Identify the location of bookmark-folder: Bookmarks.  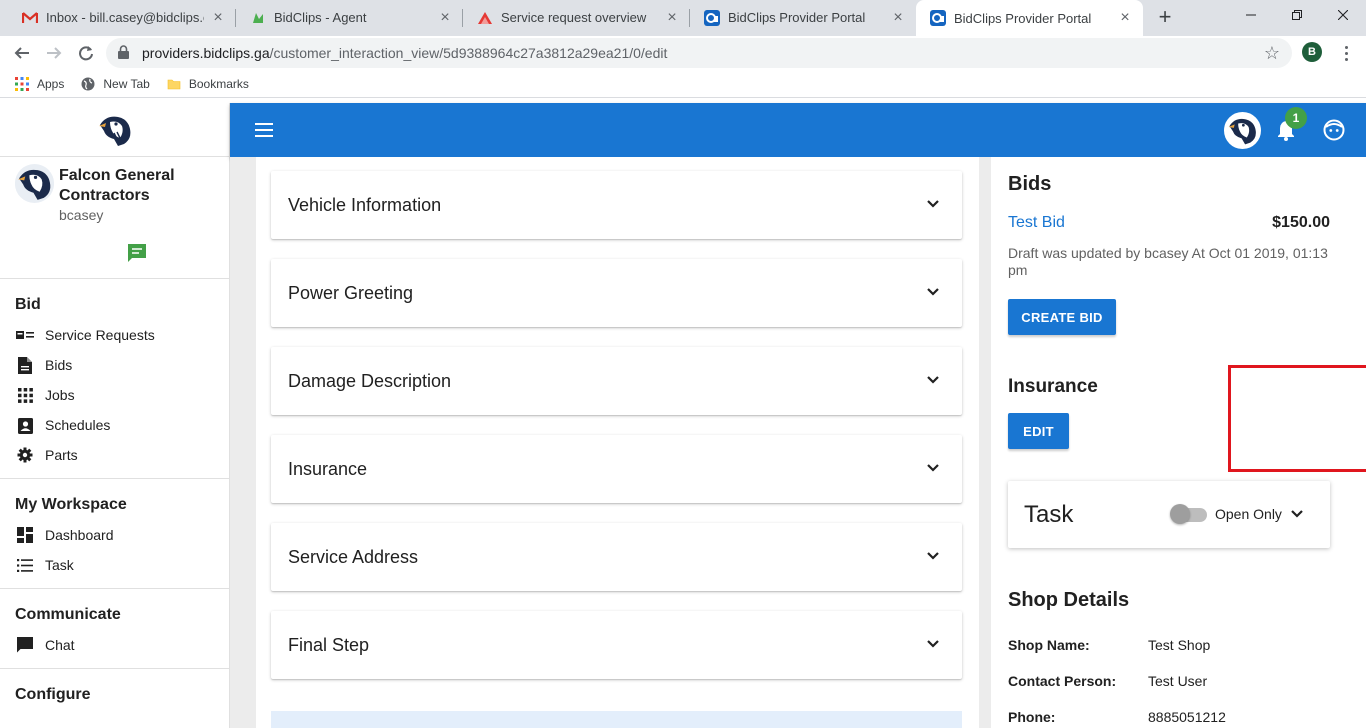
(207, 84).